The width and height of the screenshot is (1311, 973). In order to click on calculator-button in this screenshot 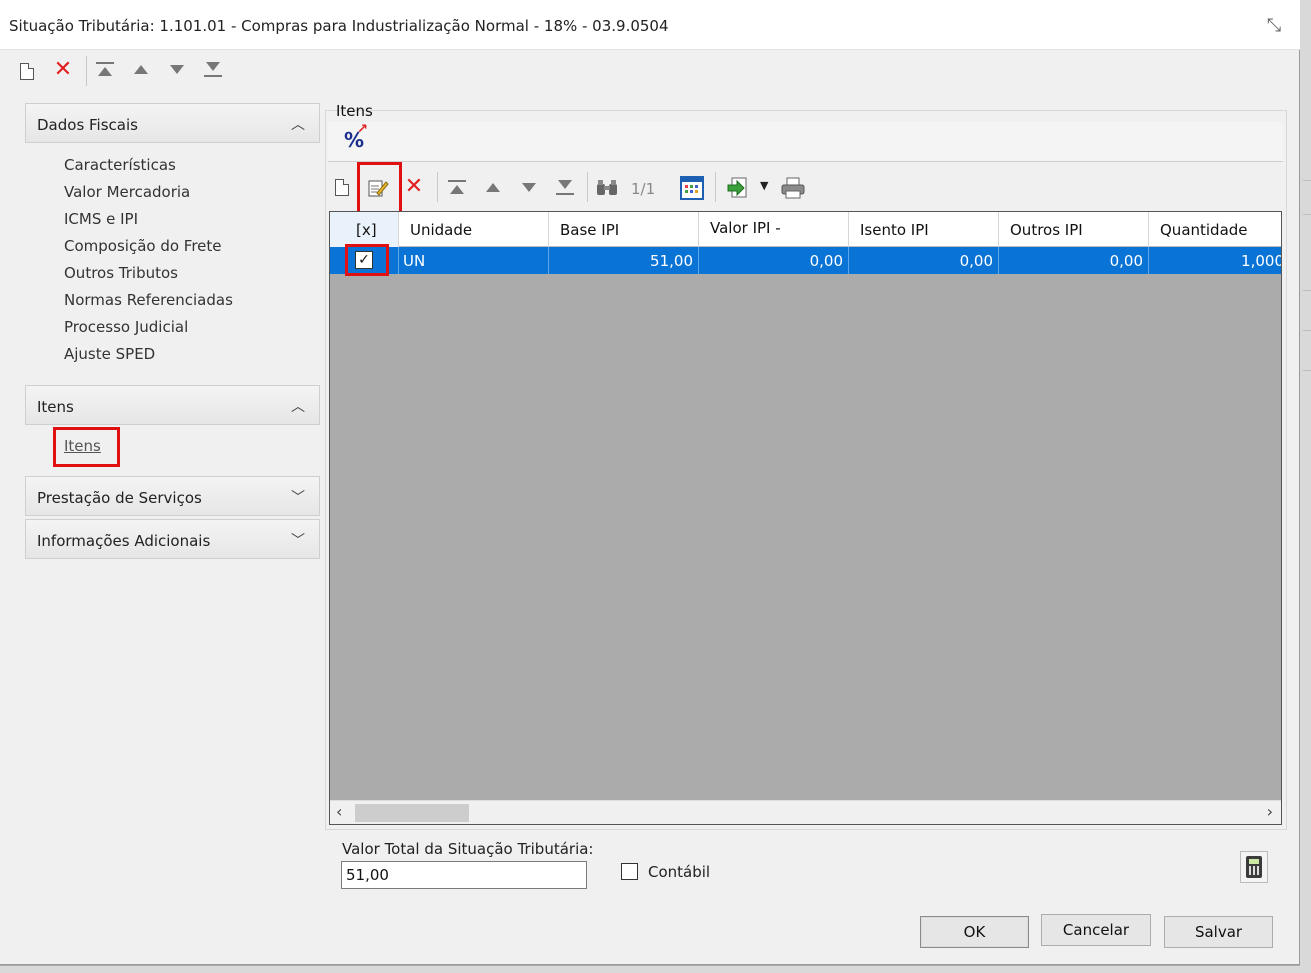, I will do `click(1254, 867)`.